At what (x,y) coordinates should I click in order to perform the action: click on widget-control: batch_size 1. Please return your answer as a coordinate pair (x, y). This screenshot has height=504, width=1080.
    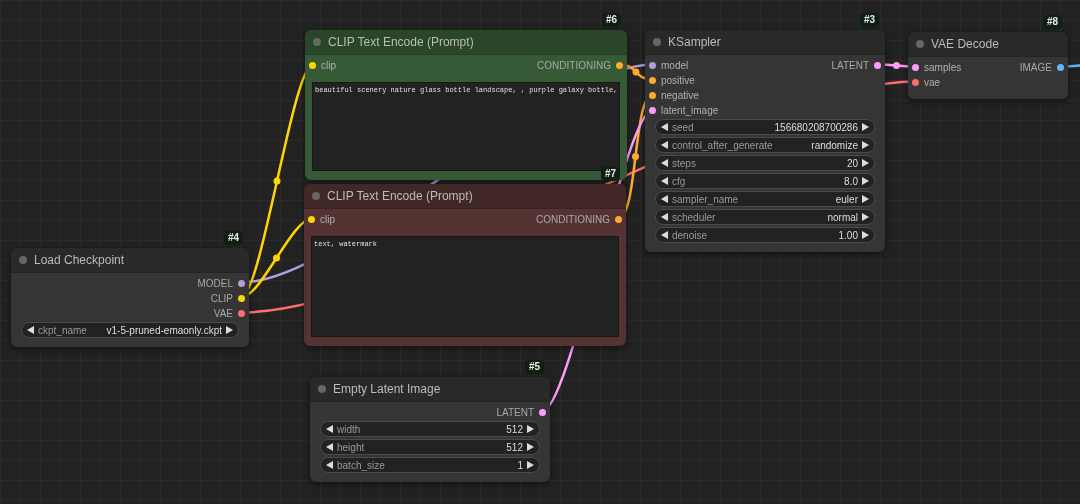
    Looking at the image, I should click on (430, 465).